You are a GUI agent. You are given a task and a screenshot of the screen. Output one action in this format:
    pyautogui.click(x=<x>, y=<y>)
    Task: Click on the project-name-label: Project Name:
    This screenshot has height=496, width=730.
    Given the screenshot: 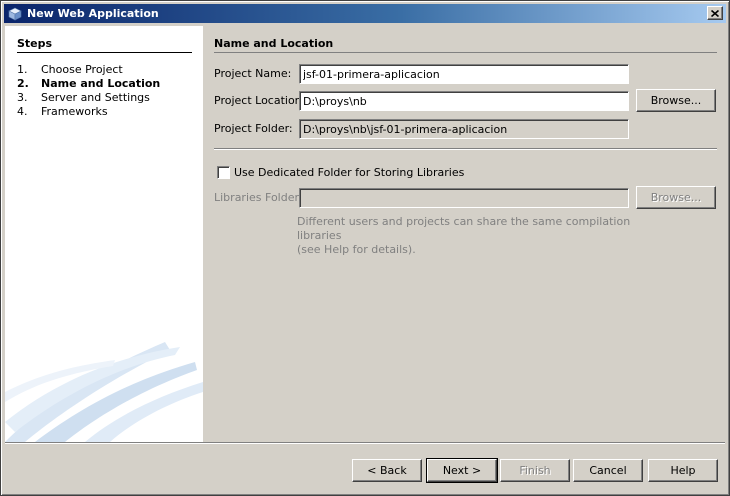 What is the action you would take?
    pyautogui.click(x=253, y=73)
    